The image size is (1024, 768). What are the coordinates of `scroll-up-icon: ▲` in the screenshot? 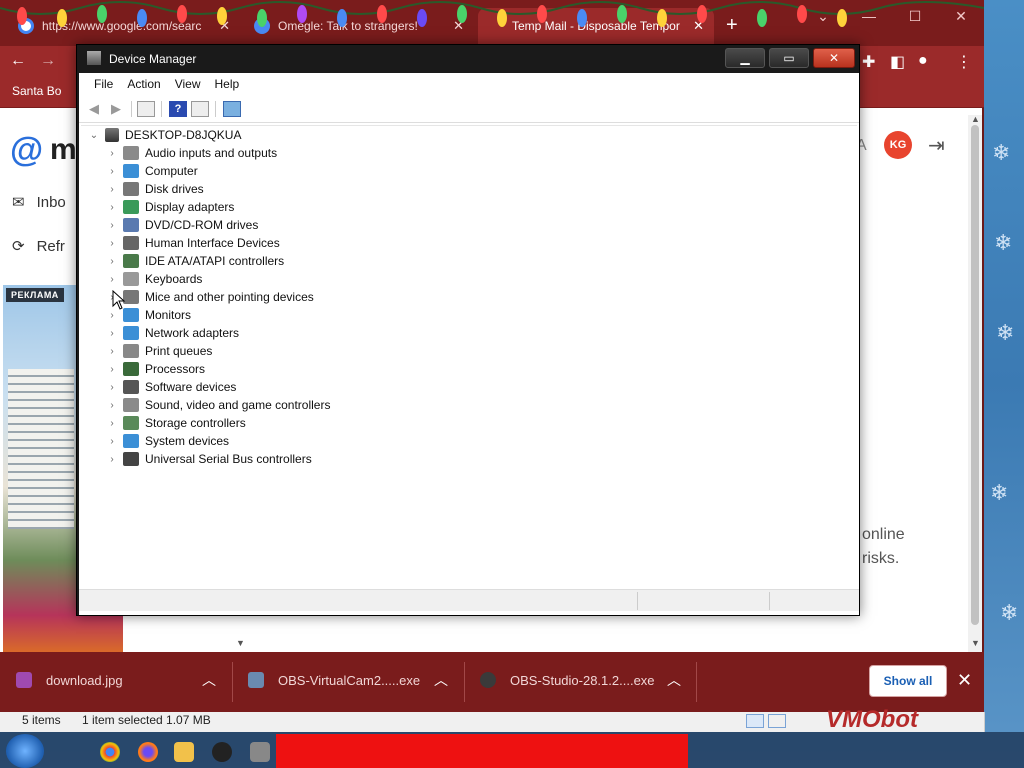 It's located at (975, 119).